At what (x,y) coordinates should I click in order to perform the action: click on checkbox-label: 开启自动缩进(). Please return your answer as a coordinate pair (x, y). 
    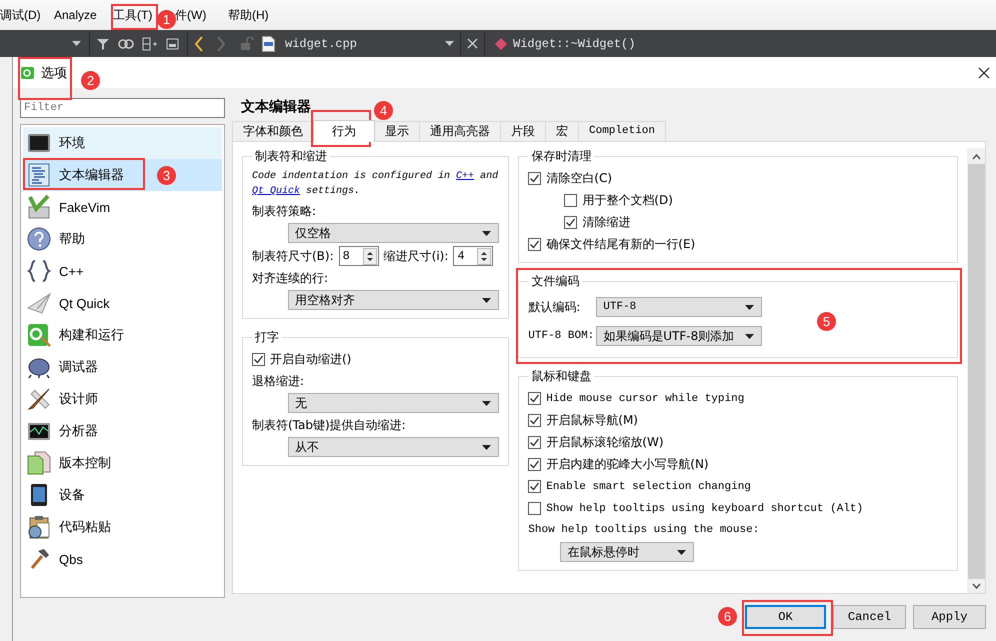
    Looking at the image, I should click on (311, 359).